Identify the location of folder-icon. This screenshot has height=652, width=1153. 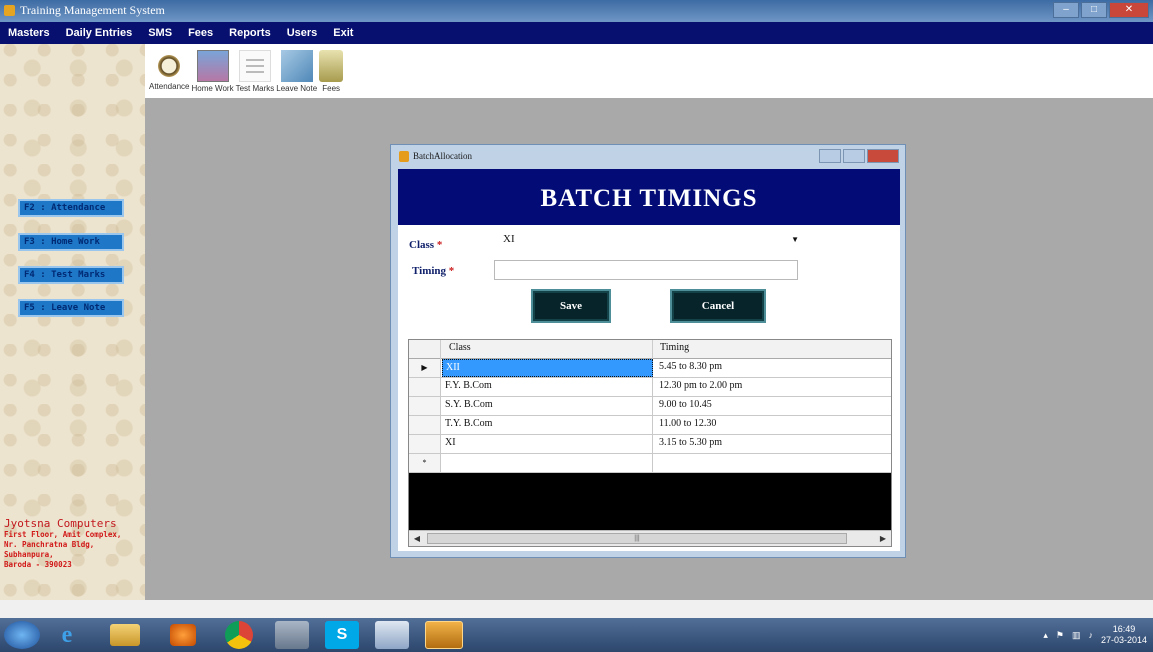
(125, 635).